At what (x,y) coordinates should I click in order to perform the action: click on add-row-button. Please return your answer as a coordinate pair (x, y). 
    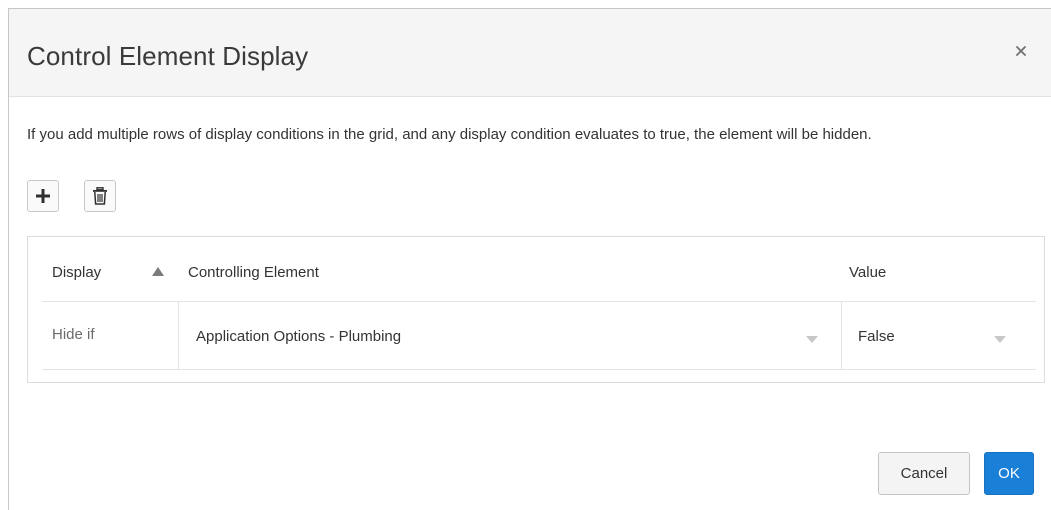
    Looking at the image, I should click on (43, 196).